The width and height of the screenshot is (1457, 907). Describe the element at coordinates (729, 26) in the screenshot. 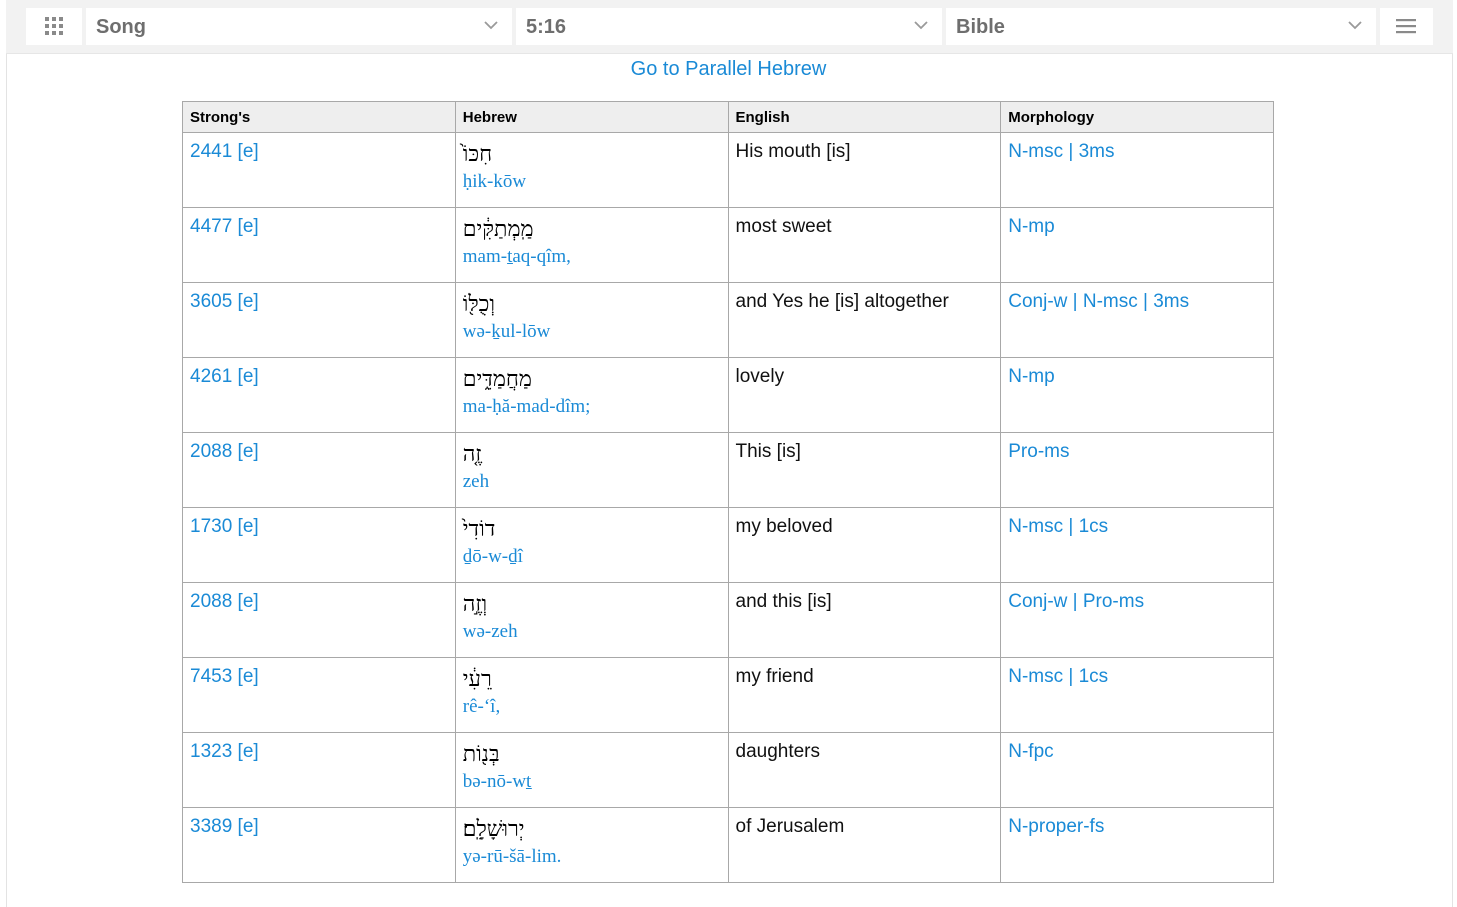

I see `chapter-verse-select: 5:16` at that location.